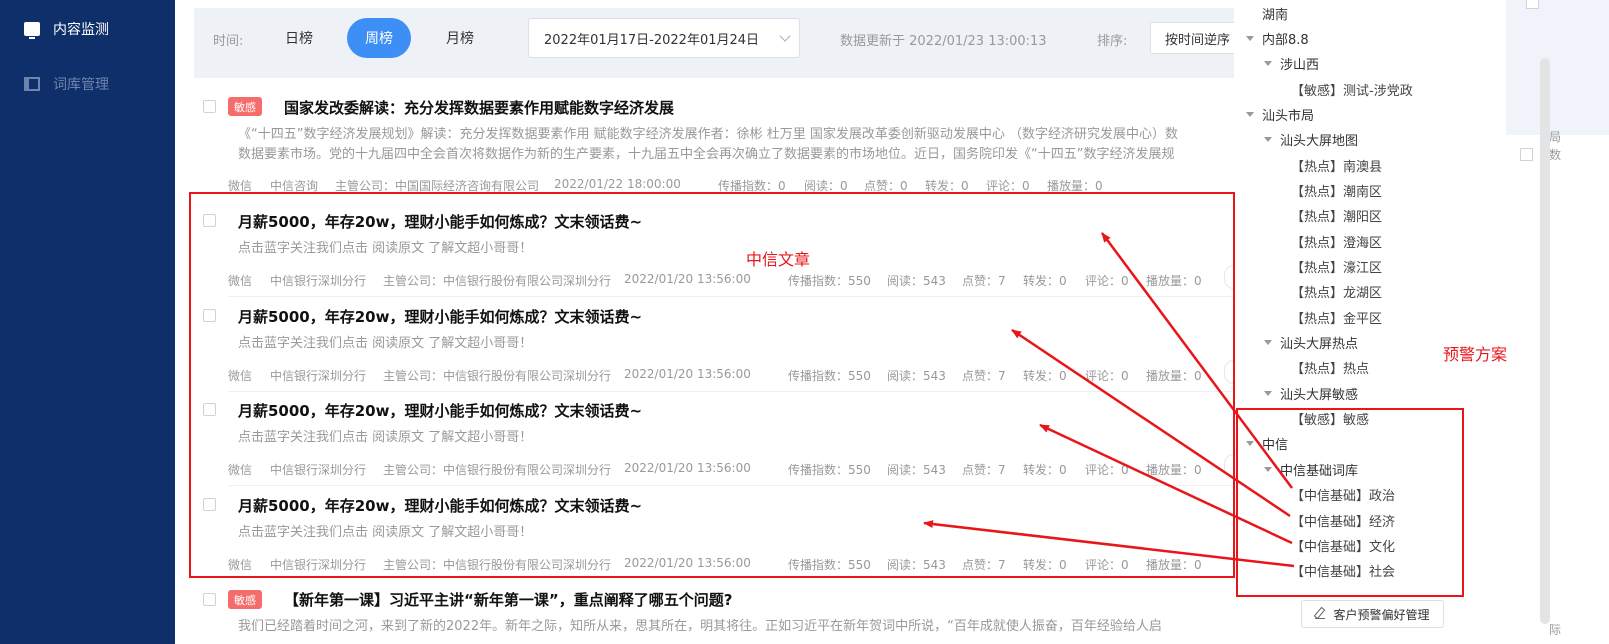  I want to click on tree-leaf: 【中信基础】社会, so click(1343, 570).